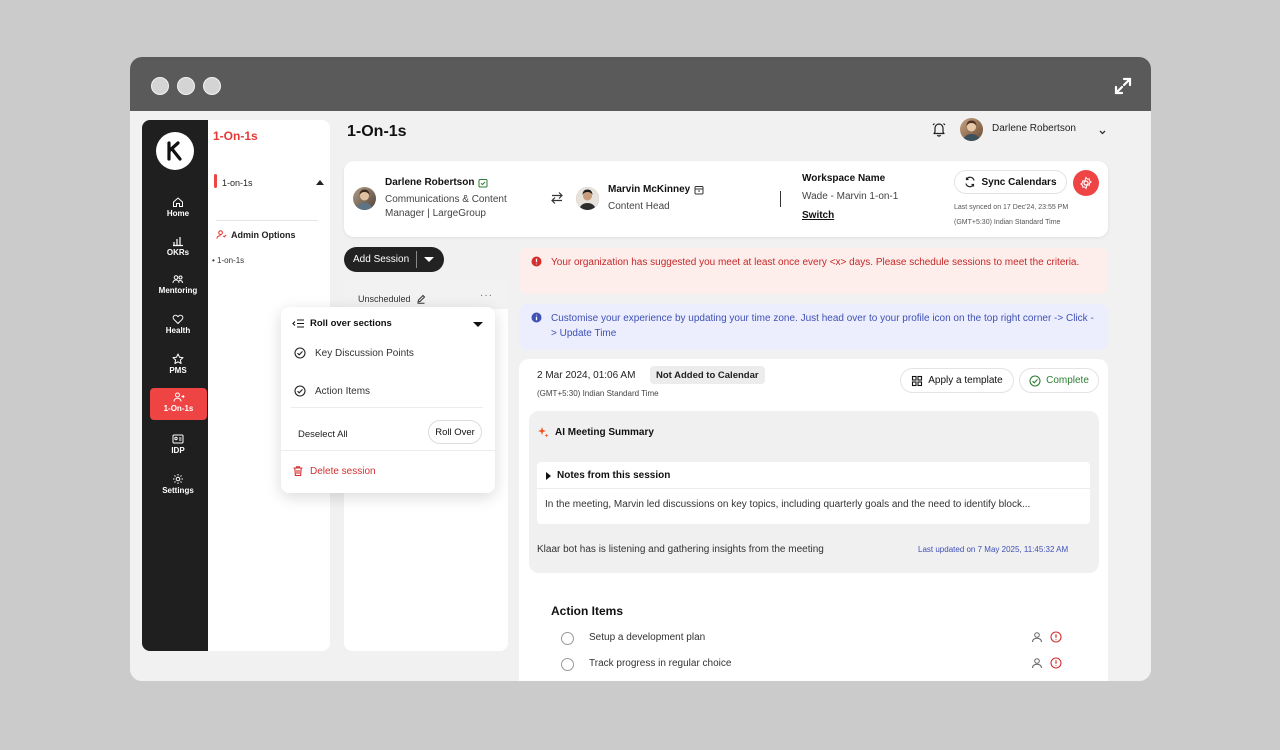 This screenshot has height=750, width=1280. Describe the element at coordinates (212, 86) in the screenshot. I see `window-maximize-dot` at that location.